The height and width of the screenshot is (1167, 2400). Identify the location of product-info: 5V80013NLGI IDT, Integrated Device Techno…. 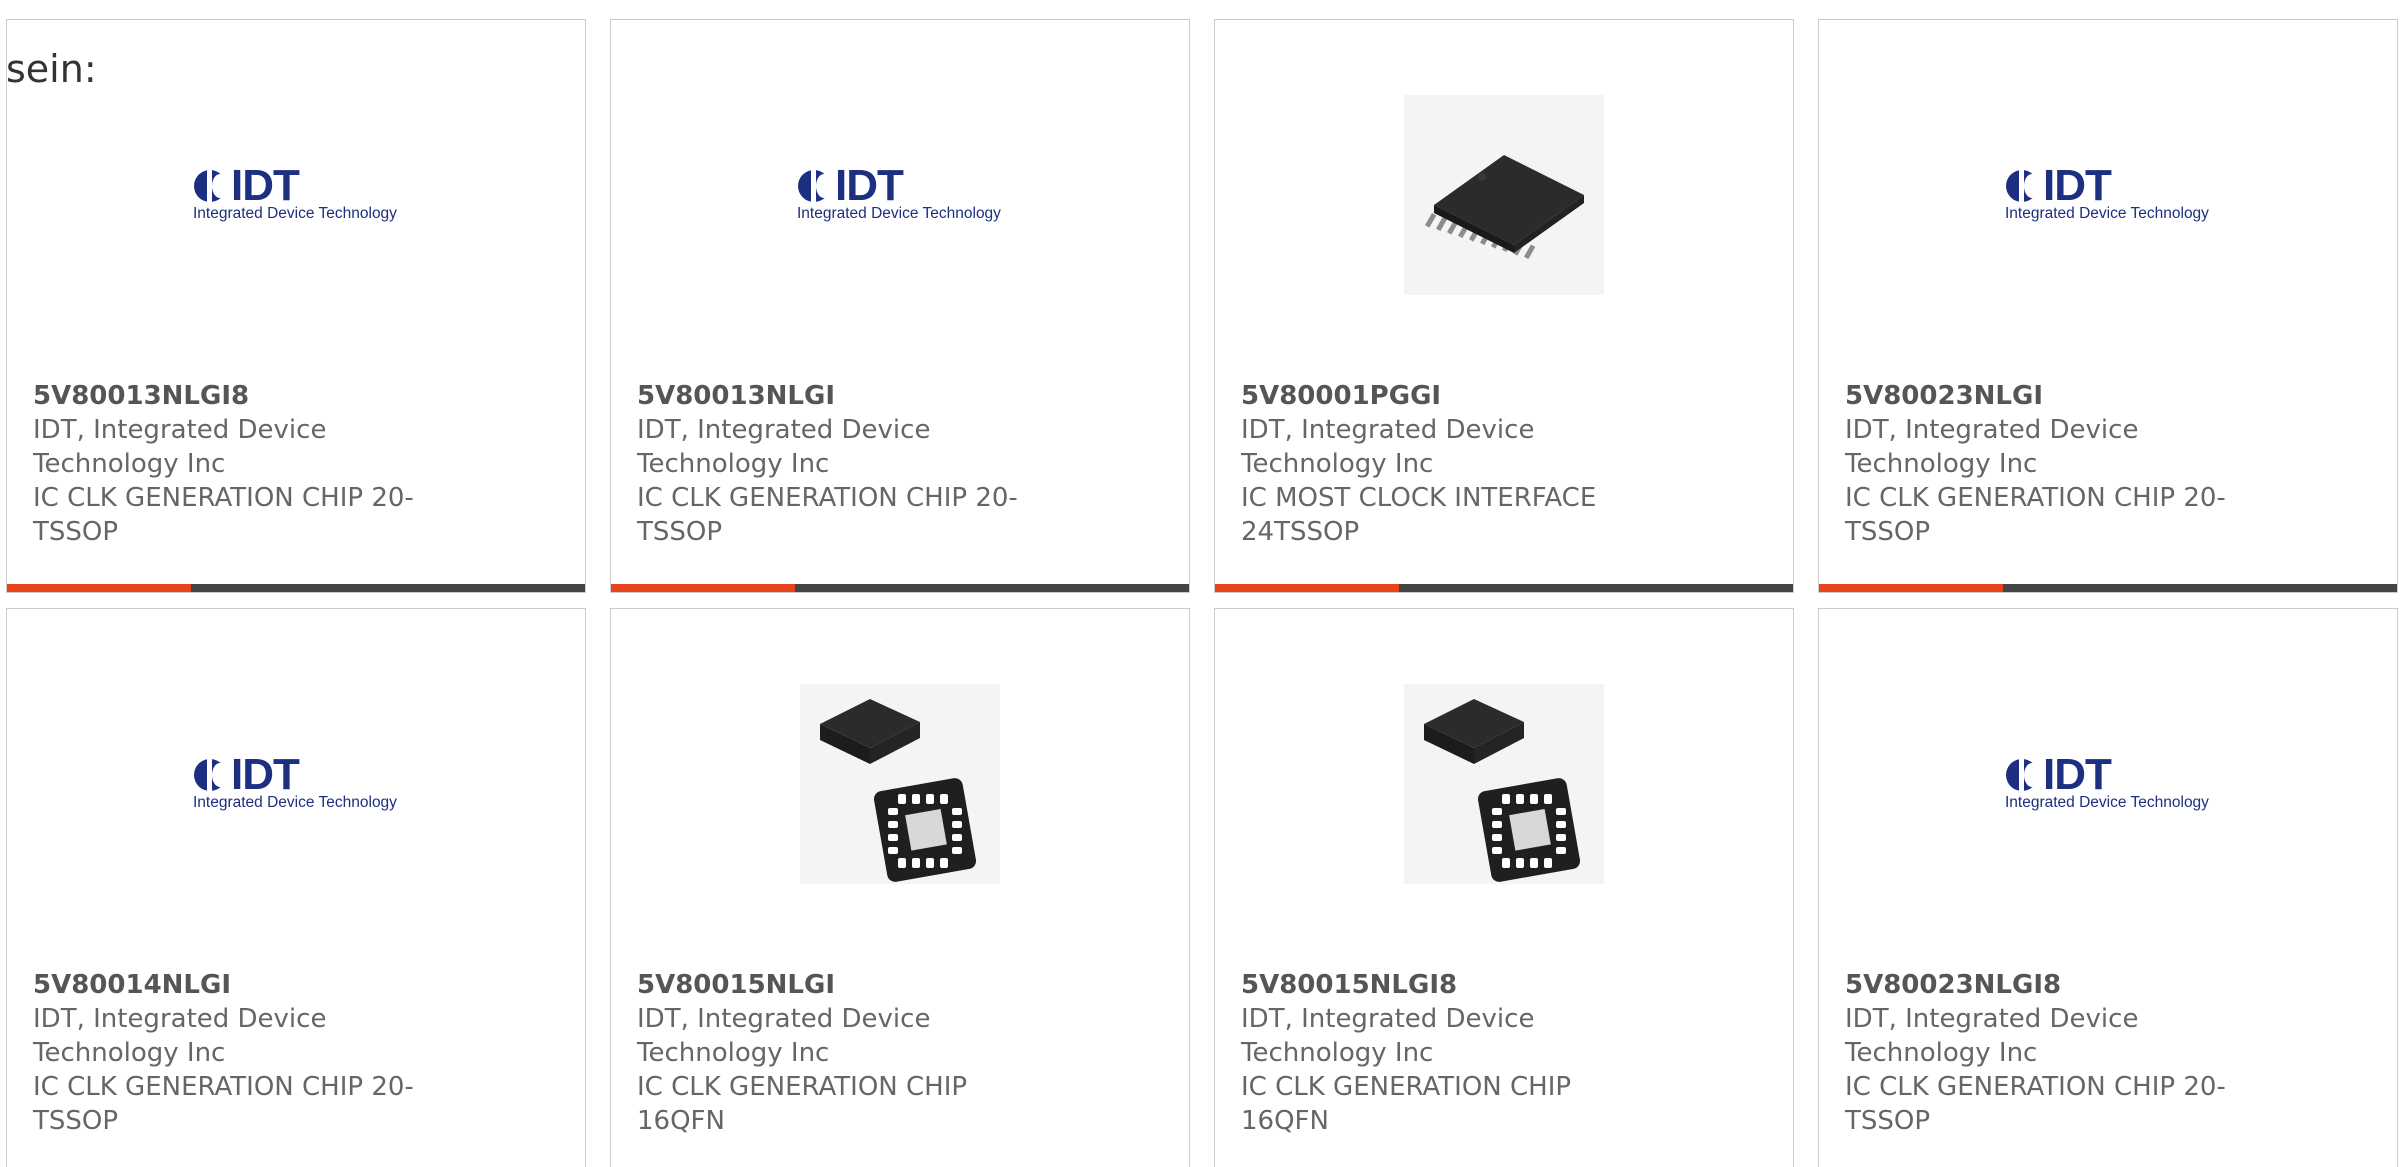
(847, 464).